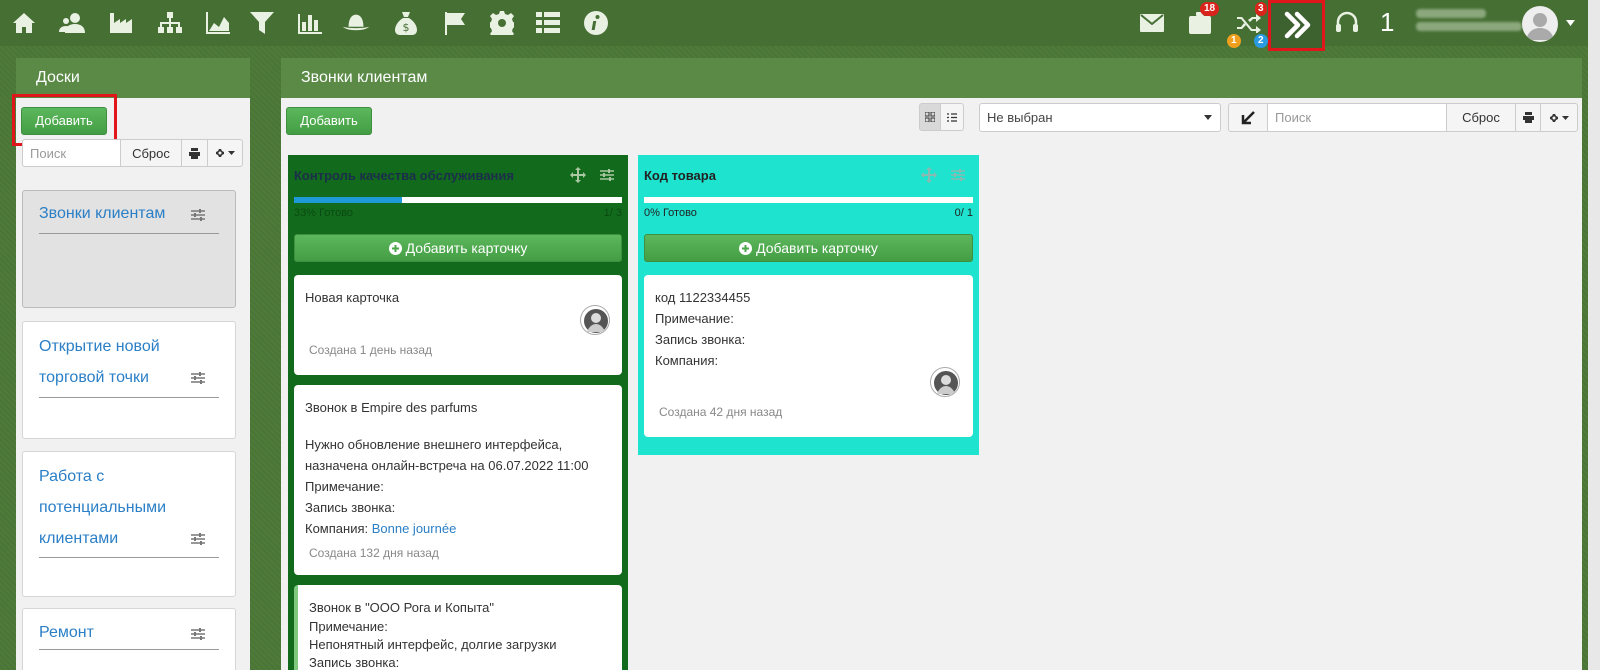  I want to click on sitemap-icon, so click(170, 23).